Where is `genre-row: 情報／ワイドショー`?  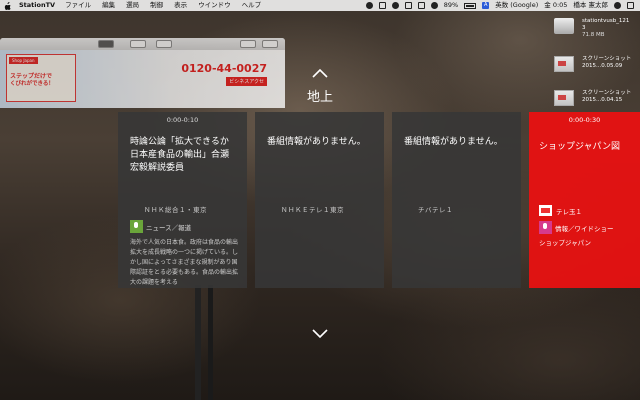
genre-row: 情報／ワイドショー is located at coordinates (576, 227).